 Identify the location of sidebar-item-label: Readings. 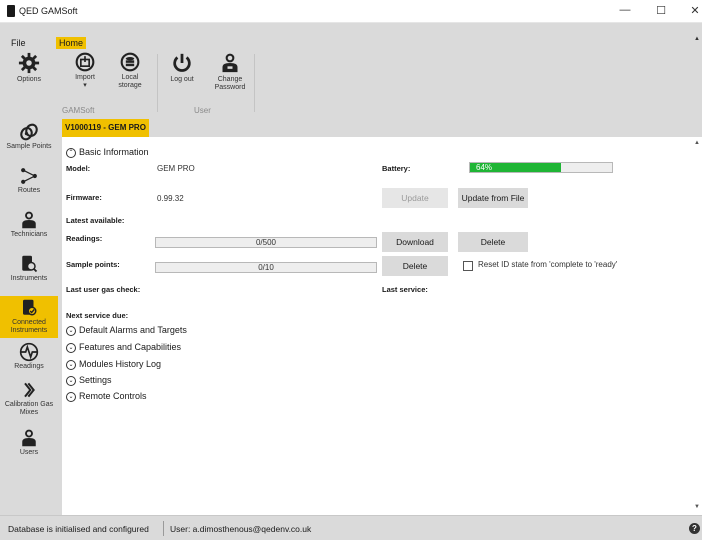
(29, 366).